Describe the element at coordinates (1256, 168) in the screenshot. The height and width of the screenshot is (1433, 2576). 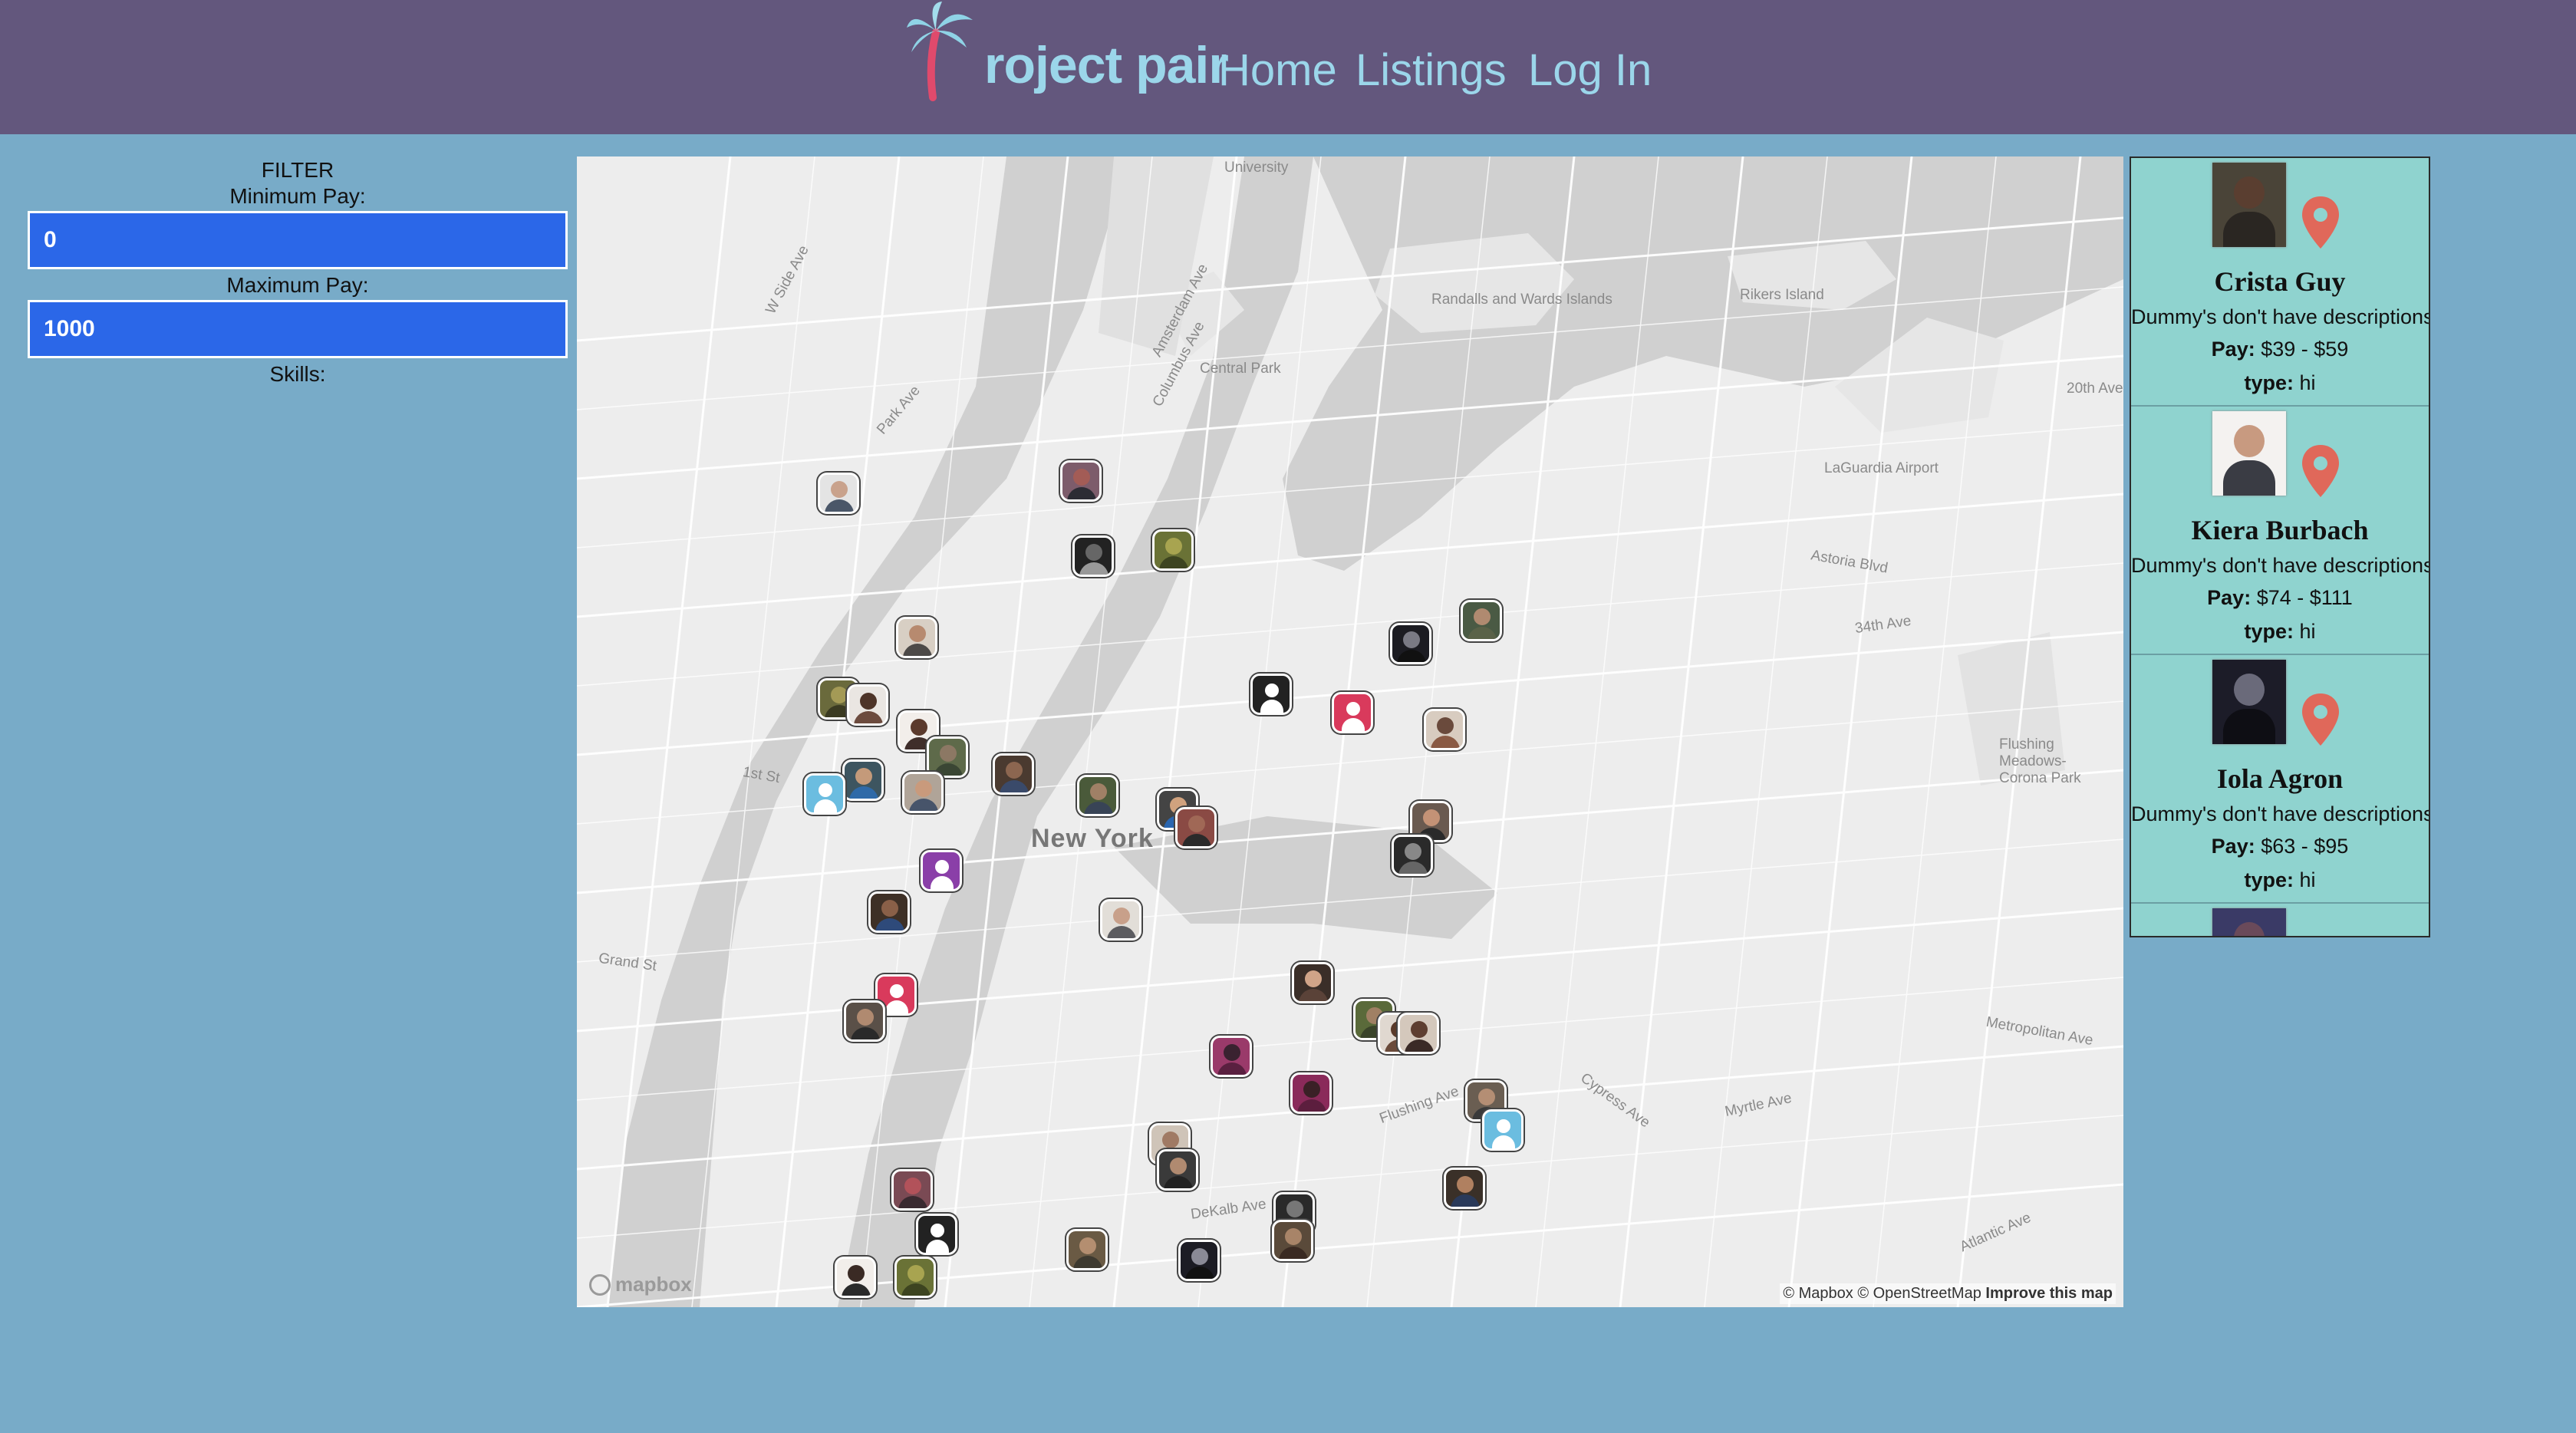
I see `map-label-university: University` at that location.